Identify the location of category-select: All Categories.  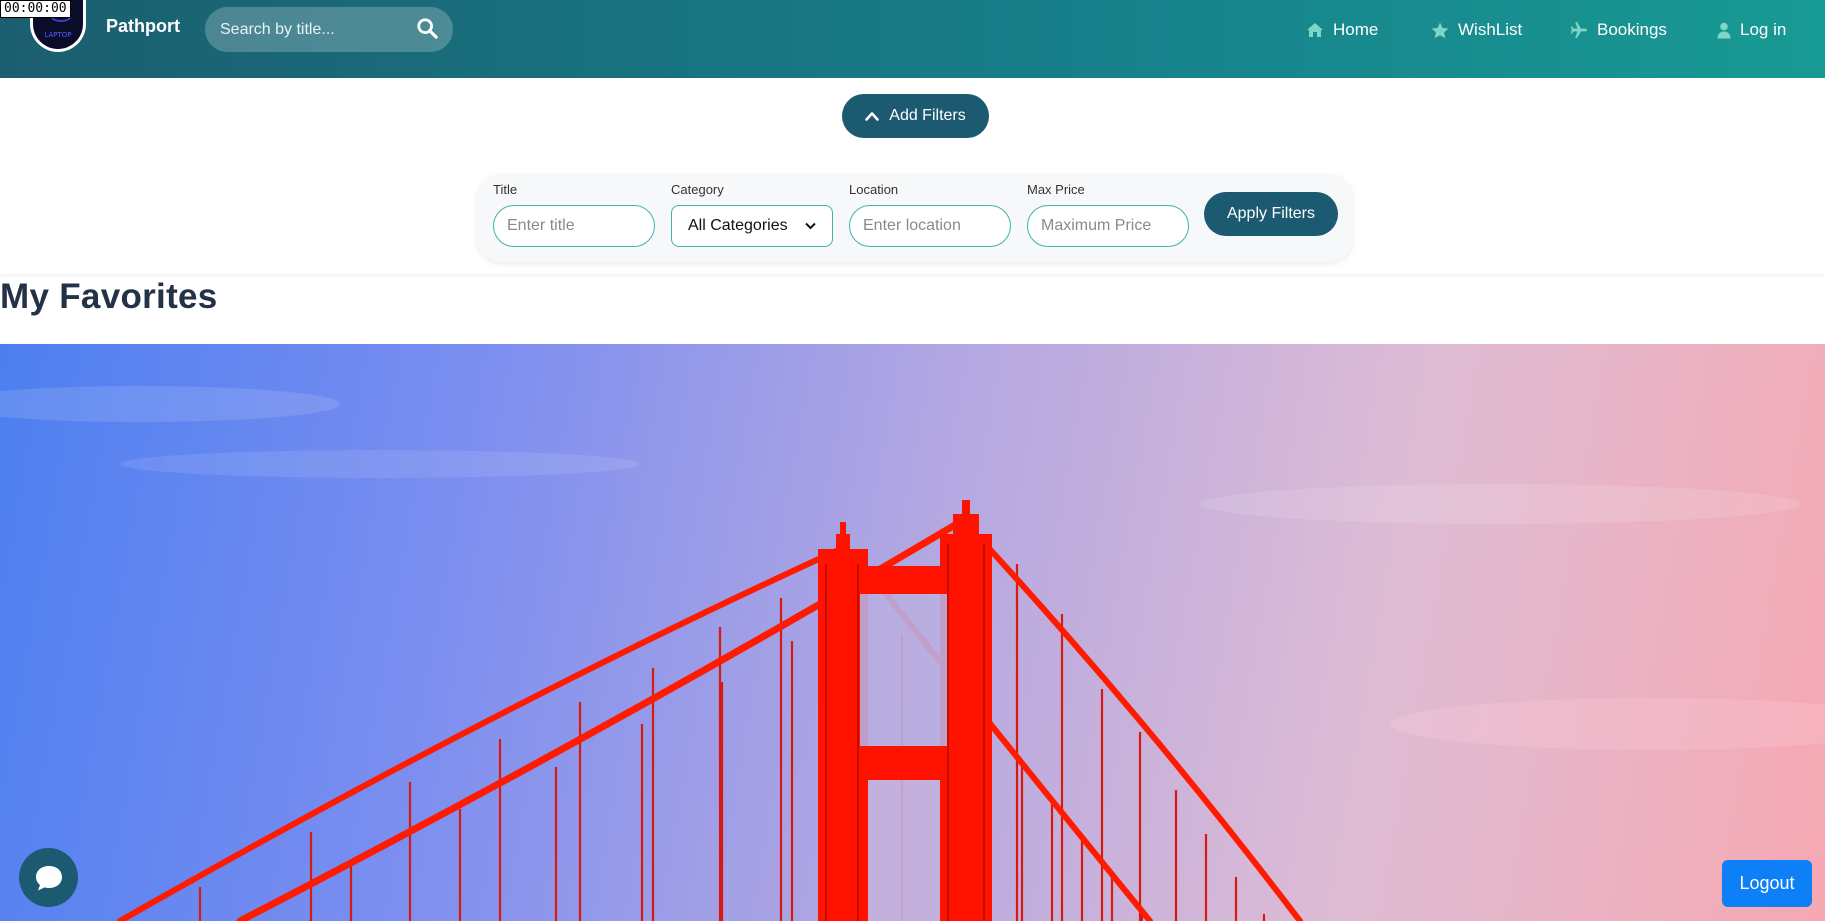
(752, 226).